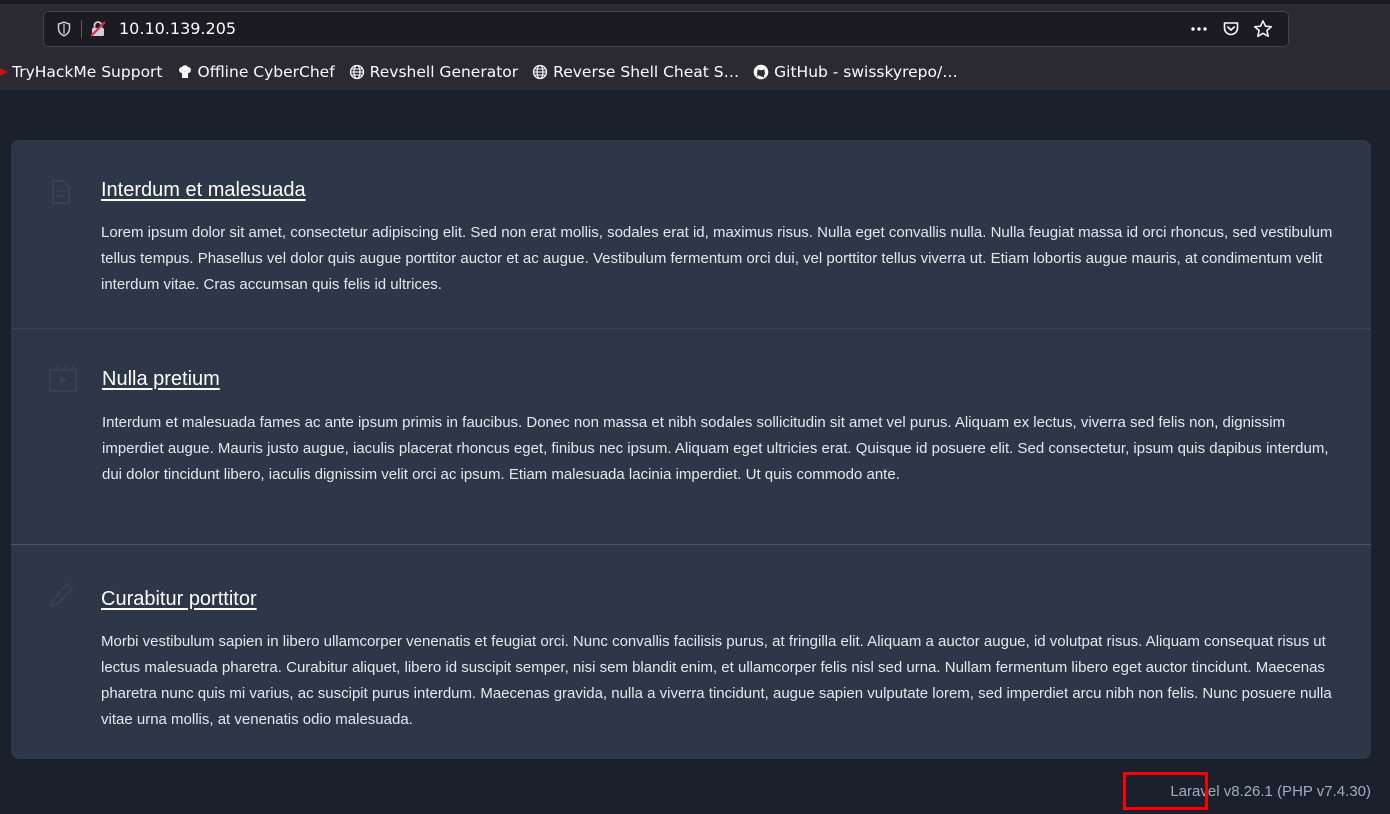 The width and height of the screenshot is (1390, 814). What do you see at coordinates (87, 72) in the screenshot?
I see `bookmark-label: TryHackMe Support` at bounding box center [87, 72].